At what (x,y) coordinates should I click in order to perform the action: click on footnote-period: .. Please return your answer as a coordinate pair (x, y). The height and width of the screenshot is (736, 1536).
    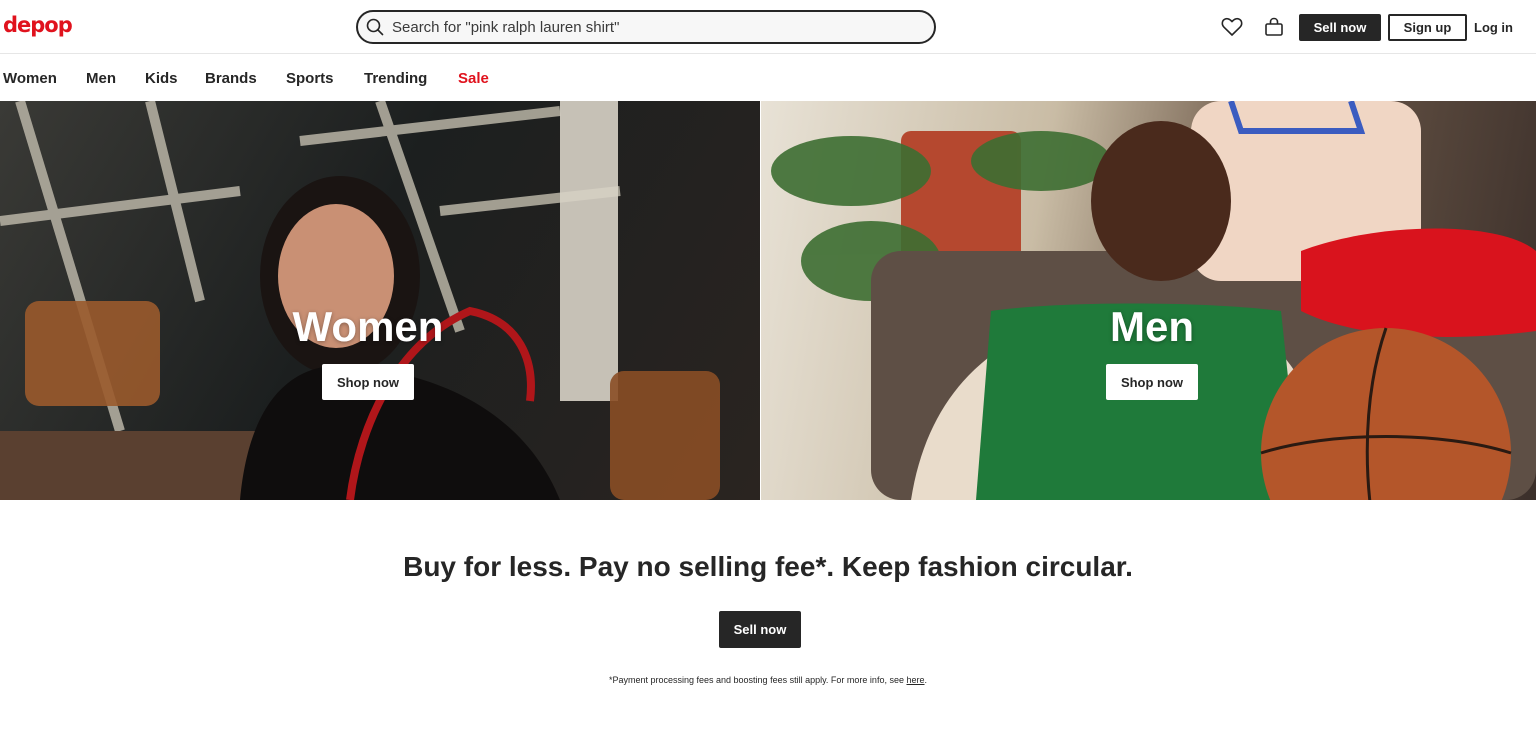
    Looking at the image, I should click on (926, 680).